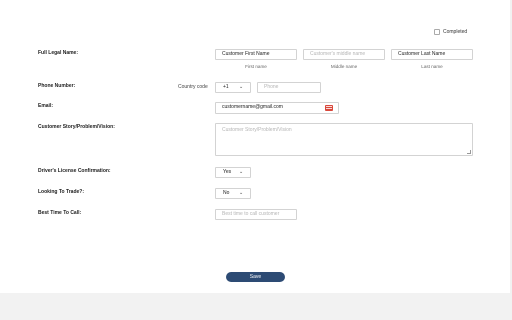 The height and width of the screenshot is (320, 512). Describe the element at coordinates (60, 213) in the screenshot. I see `best-time-label: Best Time To Call:` at that location.